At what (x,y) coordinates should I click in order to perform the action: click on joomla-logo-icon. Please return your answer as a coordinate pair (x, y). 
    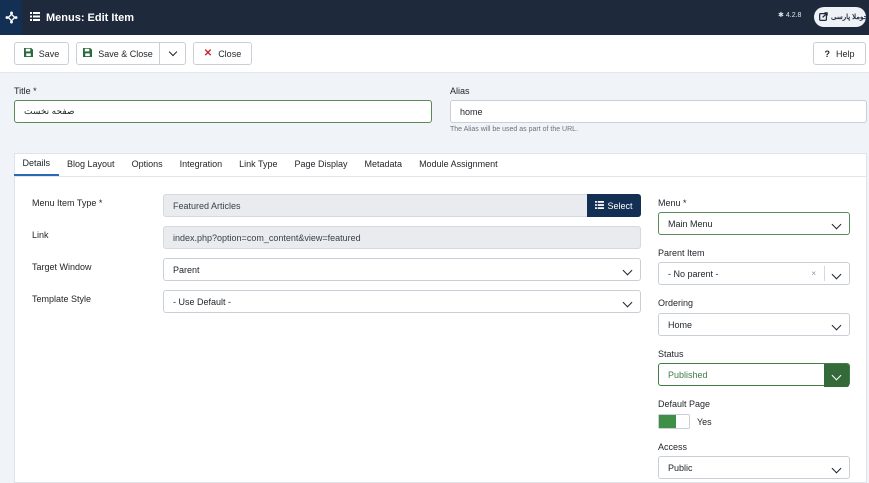
    Looking at the image, I should click on (11, 17).